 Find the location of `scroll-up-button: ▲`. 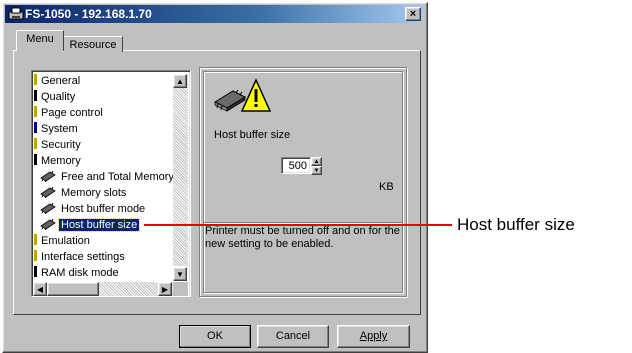

scroll-up-button: ▲ is located at coordinates (180, 81).